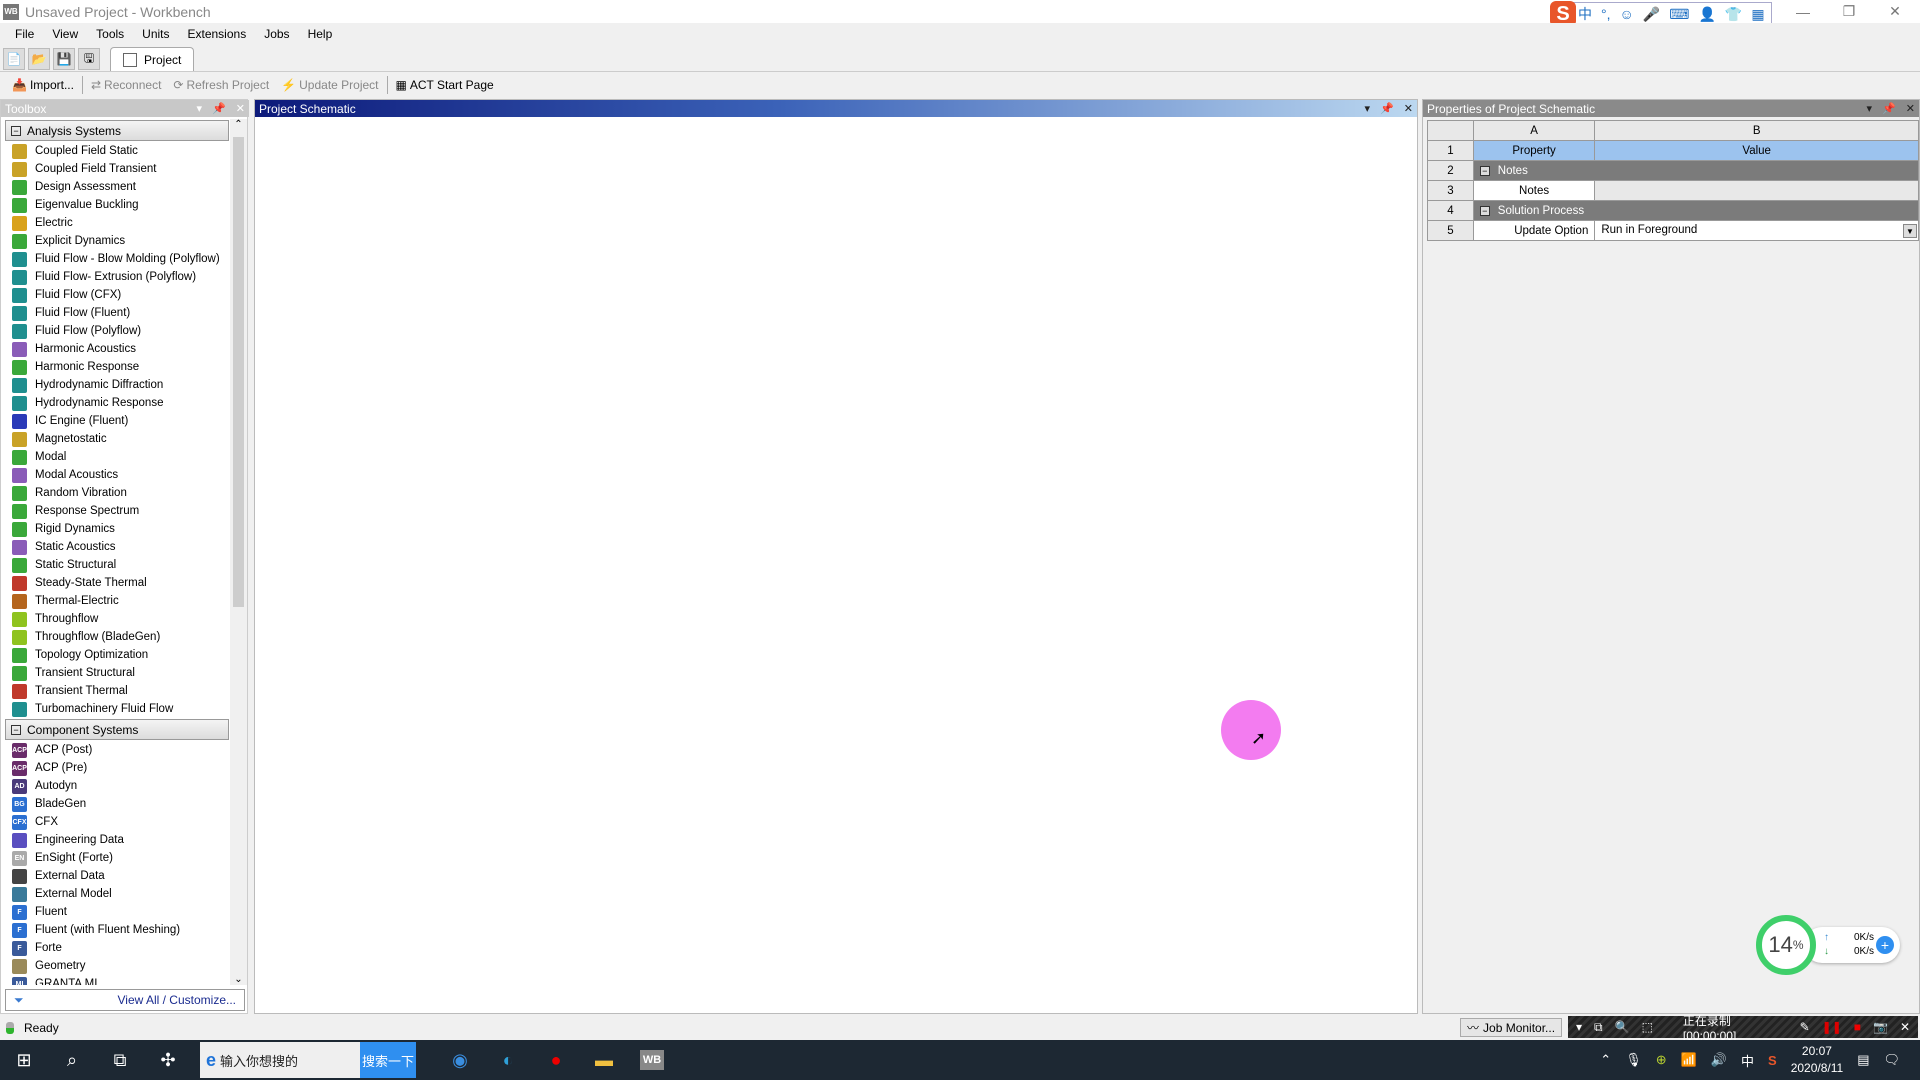 Image resolution: width=1920 pixels, height=1080 pixels. Describe the element at coordinates (116, 259) in the screenshot. I see `toolbox-item: Fluid Flow - Blow Molding (Polyflow)` at that location.